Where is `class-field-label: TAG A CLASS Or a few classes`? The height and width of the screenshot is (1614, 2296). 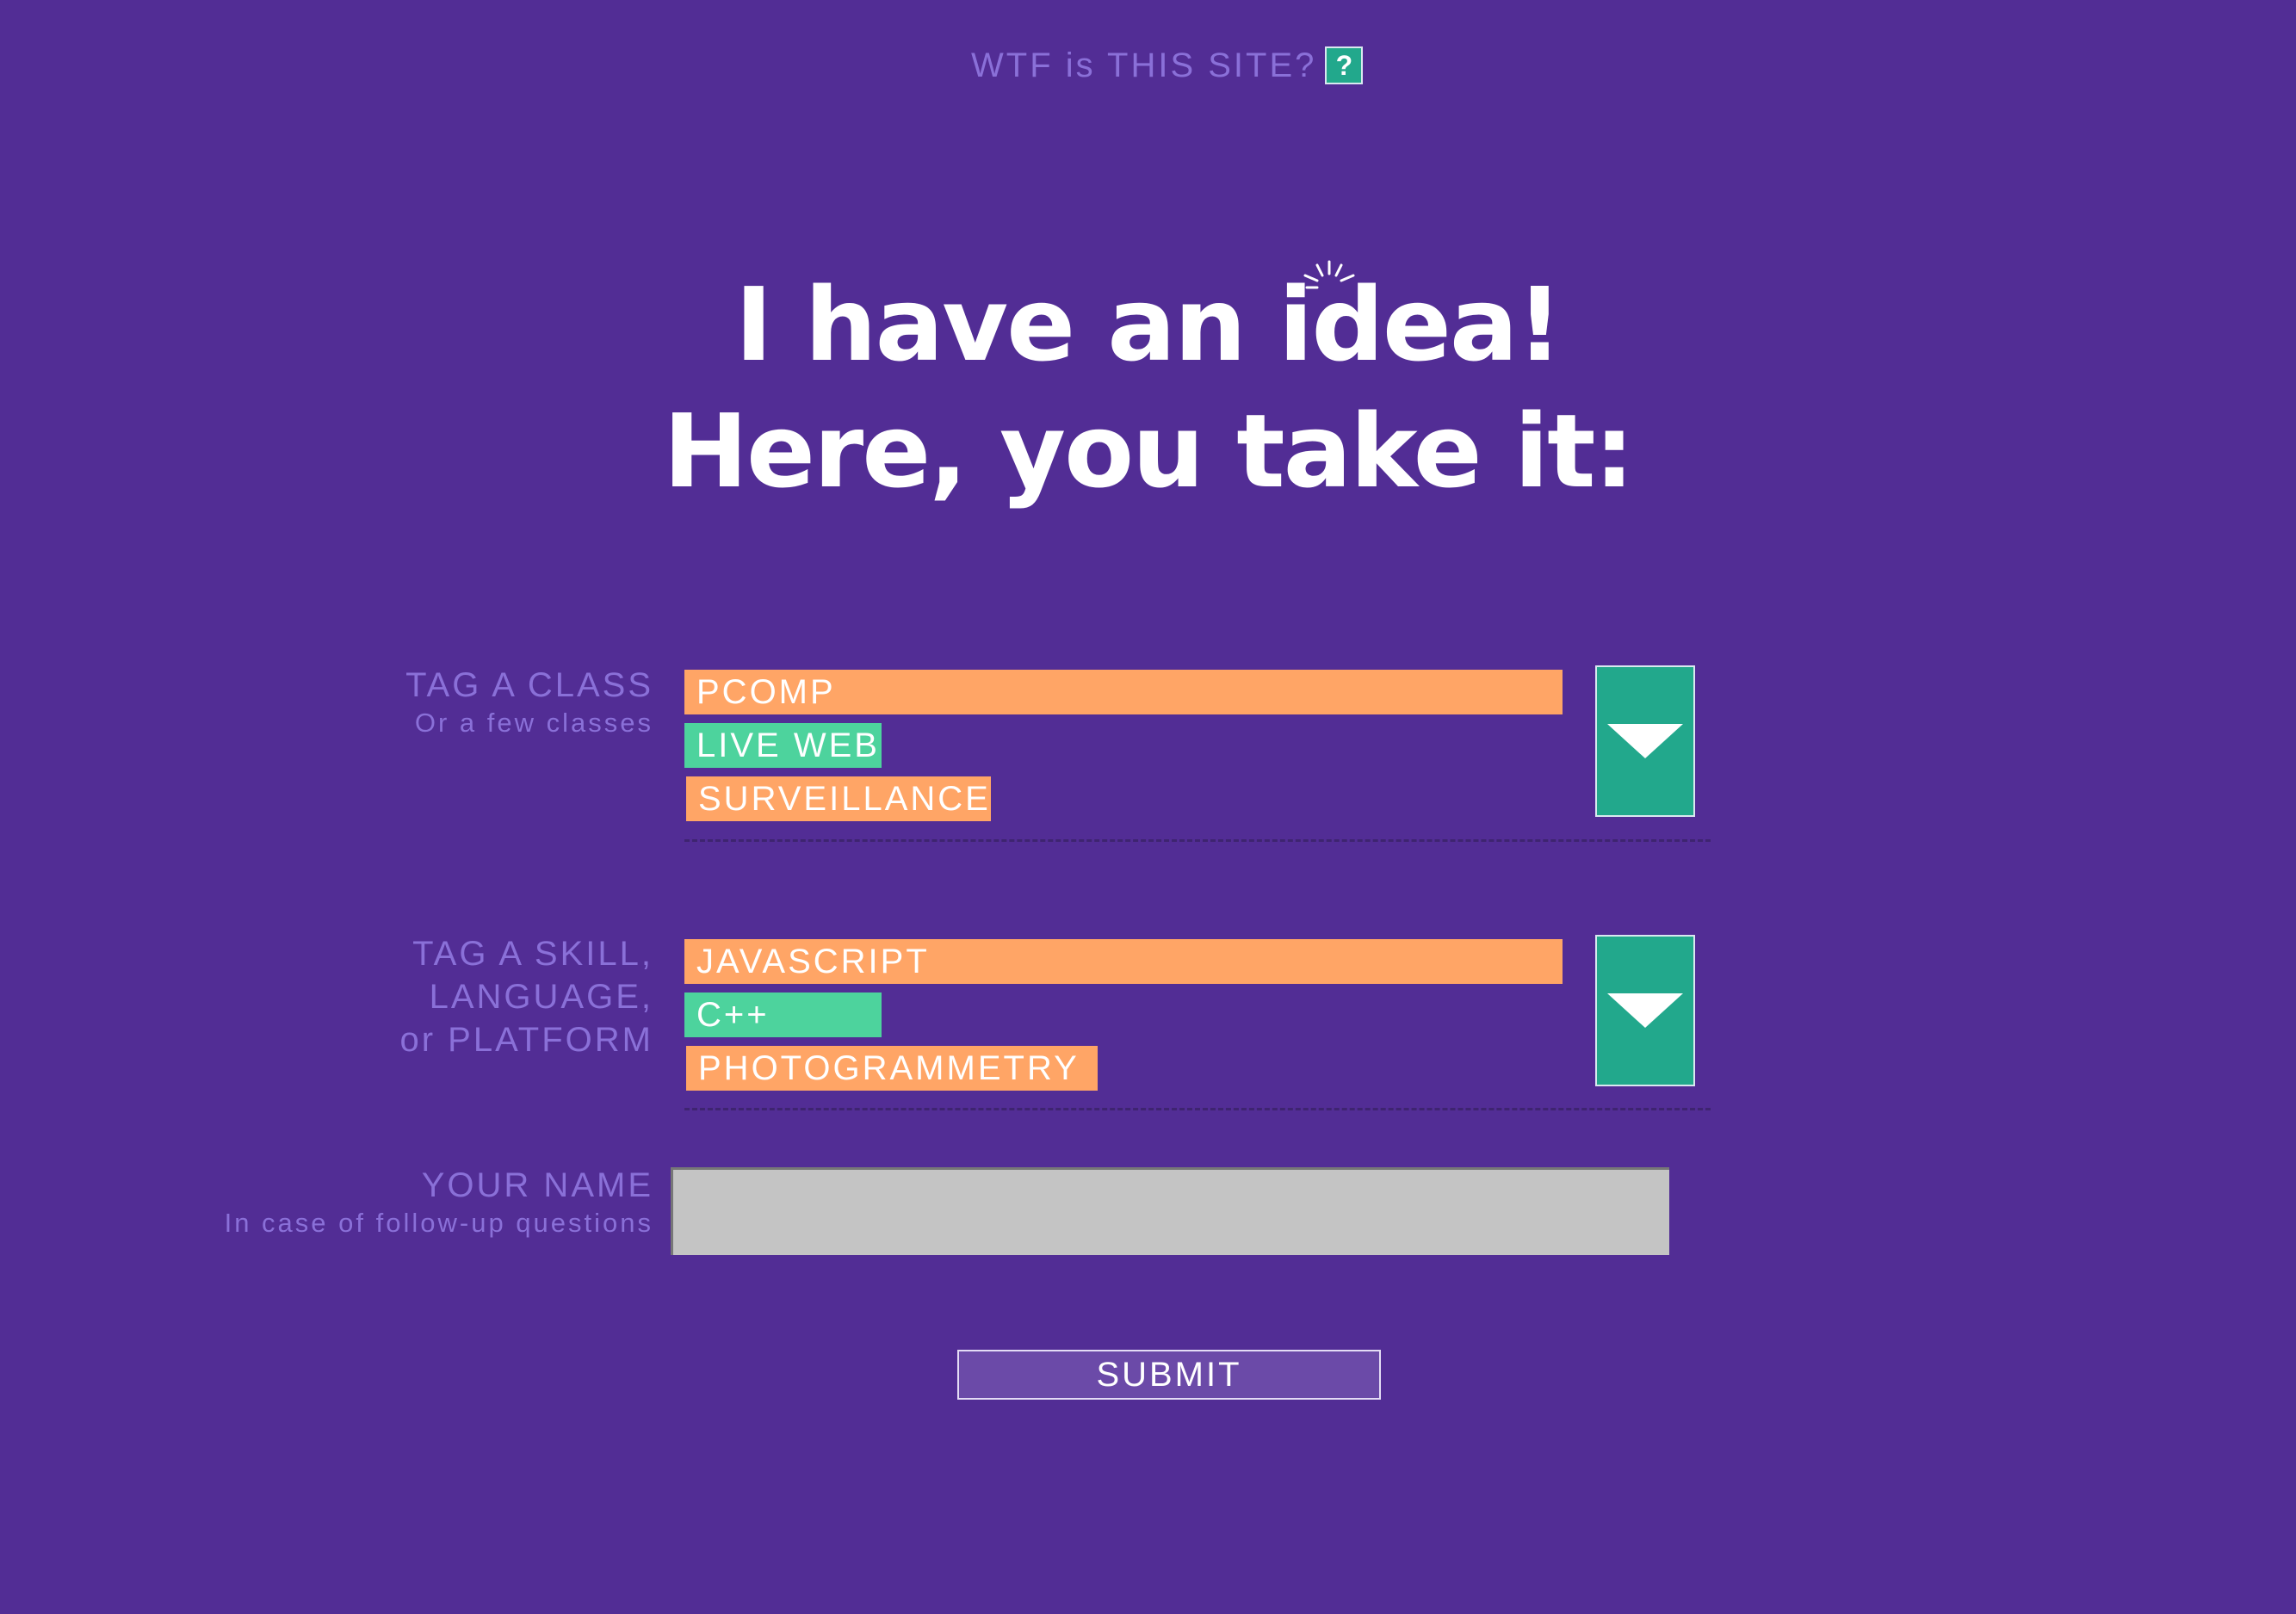
class-field-label: TAG A CLASS Or a few classes is located at coordinates (529, 701).